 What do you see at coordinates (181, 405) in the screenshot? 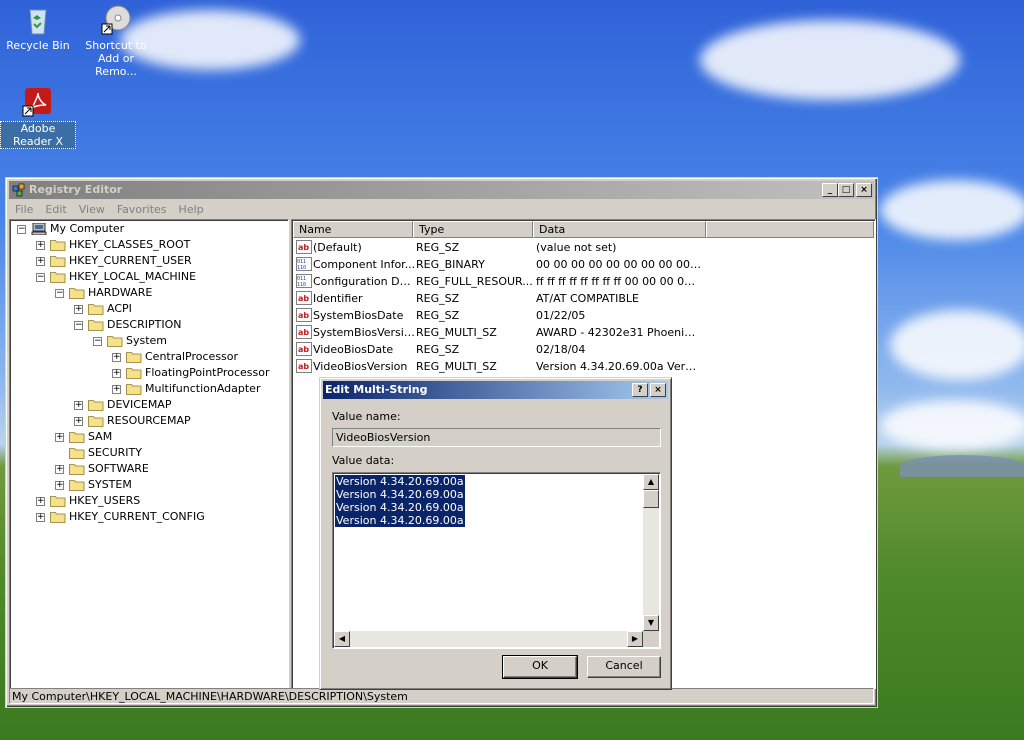
I see `tree-node: + DEVICEMAP` at bounding box center [181, 405].